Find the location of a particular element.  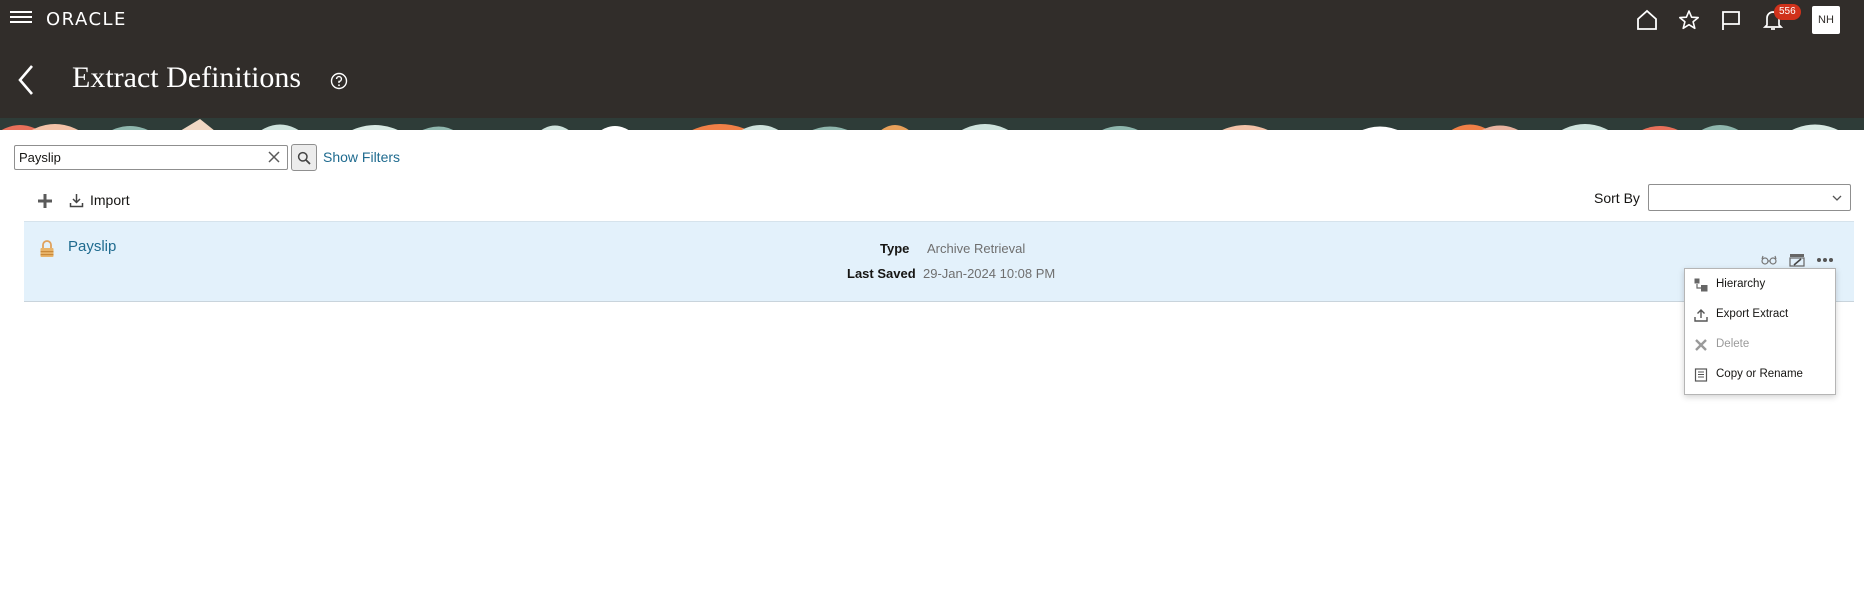

oracle-logo: ORACLE is located at coordinates (86, 19).